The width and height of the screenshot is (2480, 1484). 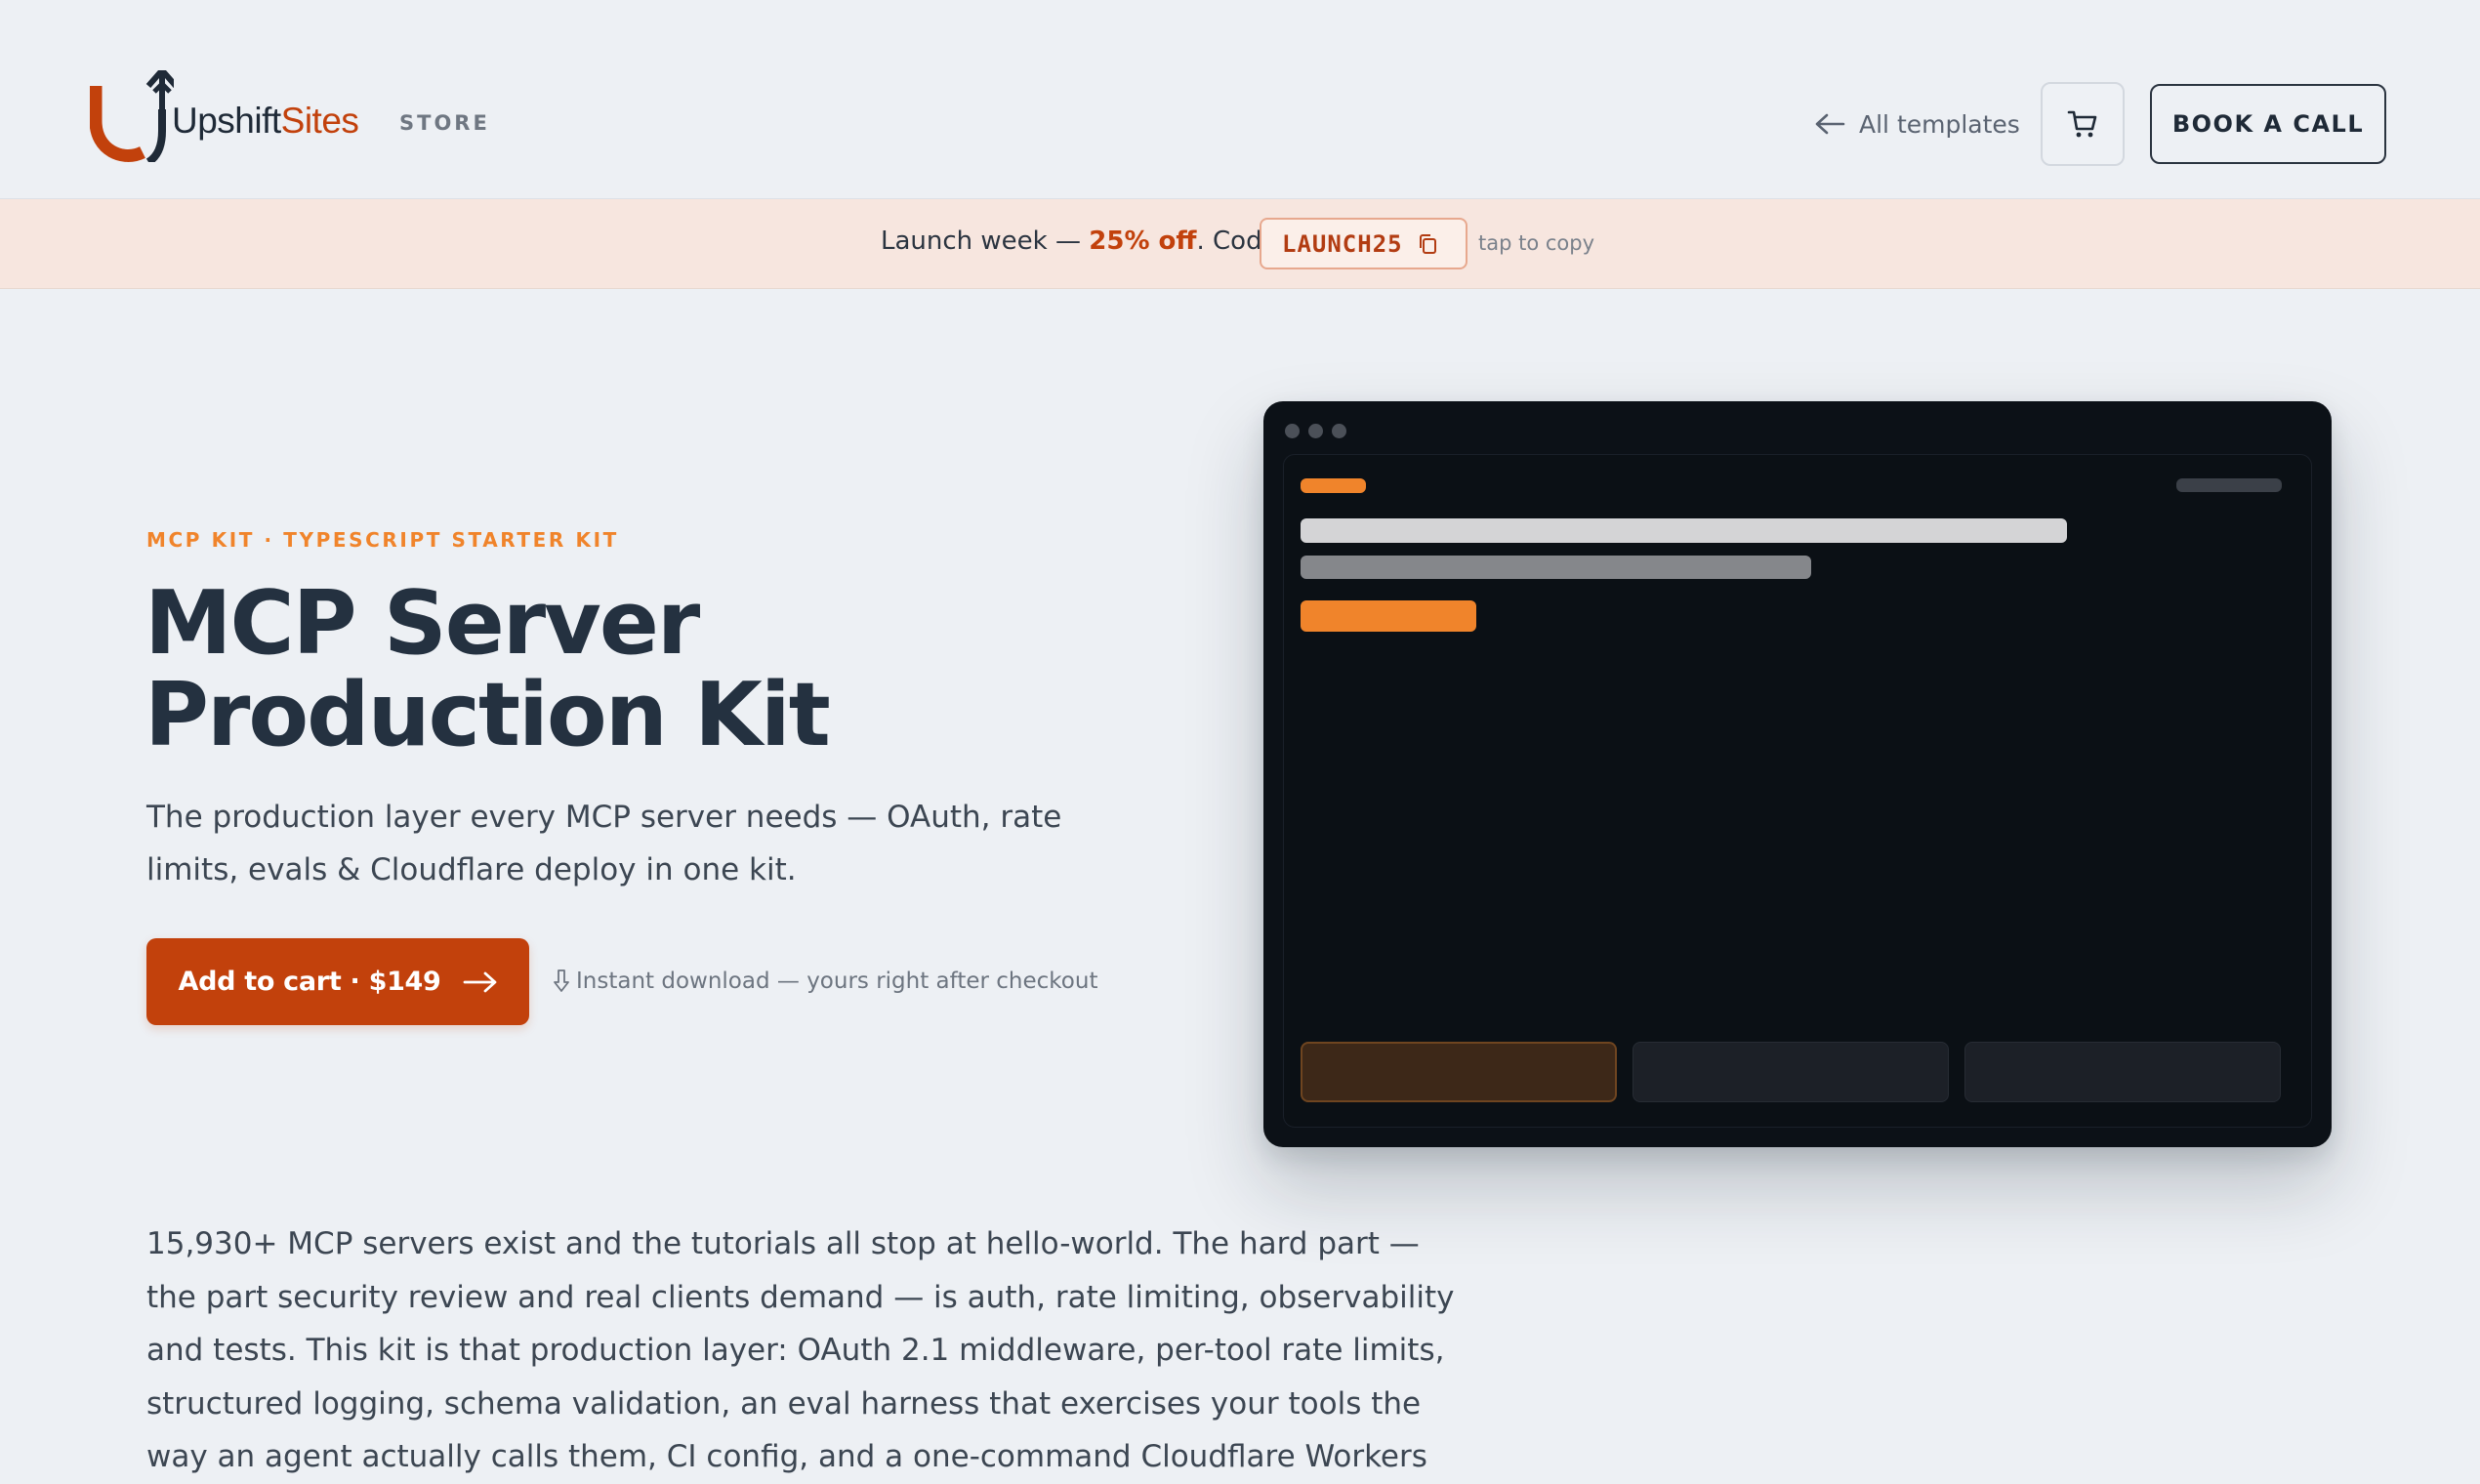 I want to click on brand-name-part2: Sites, so click(x=320, y=121).